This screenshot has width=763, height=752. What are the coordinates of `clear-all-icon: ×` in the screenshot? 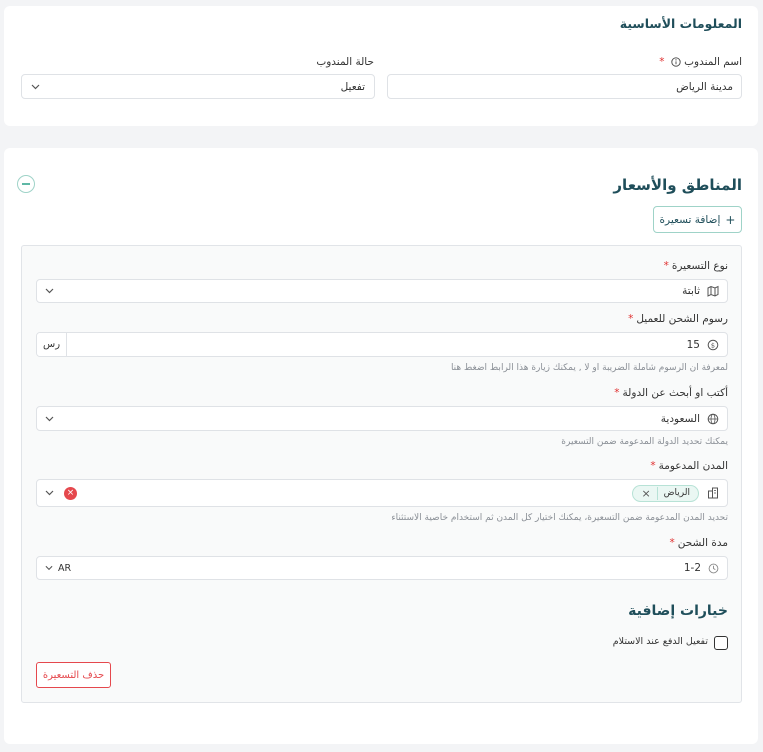 It's located at (70, 493).